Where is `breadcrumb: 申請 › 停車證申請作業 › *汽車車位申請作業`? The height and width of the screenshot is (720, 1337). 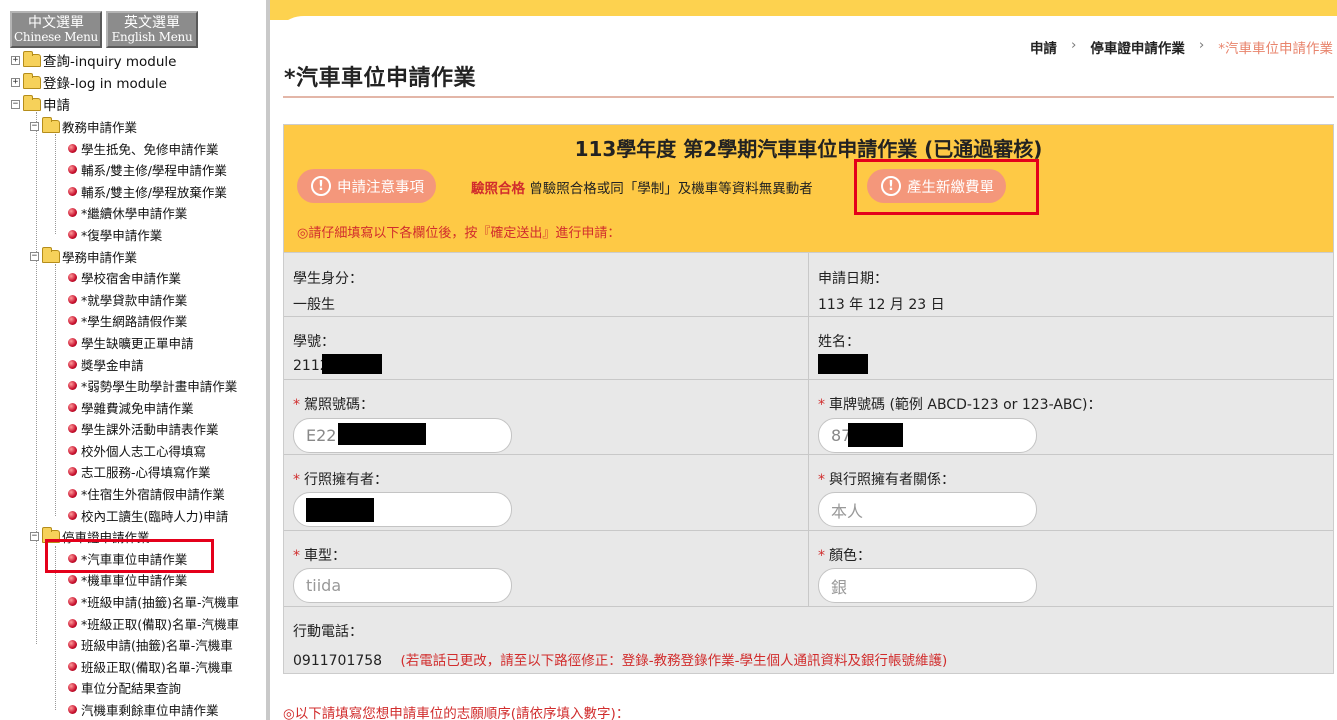 breadcrumb: 申請 › 停車證申請作業 › *汽車車位申請作業 is located at coordinates (1181, 47).